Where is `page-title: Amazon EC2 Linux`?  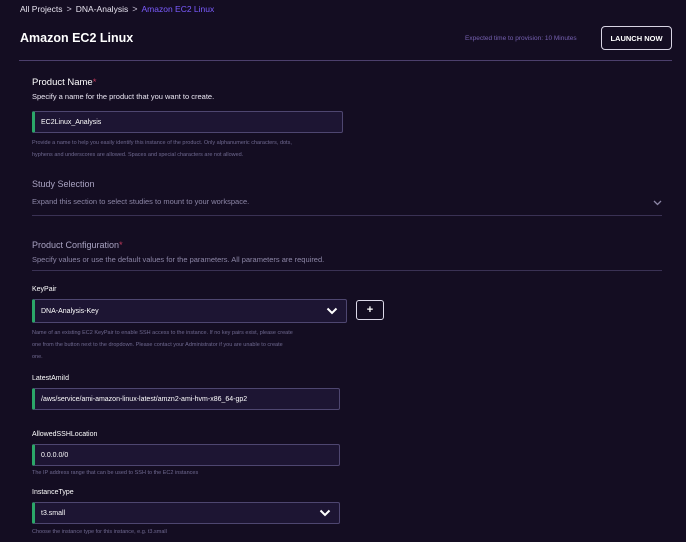
page-title: Amazon EC2 Linux is located at coordinates (77, 38).